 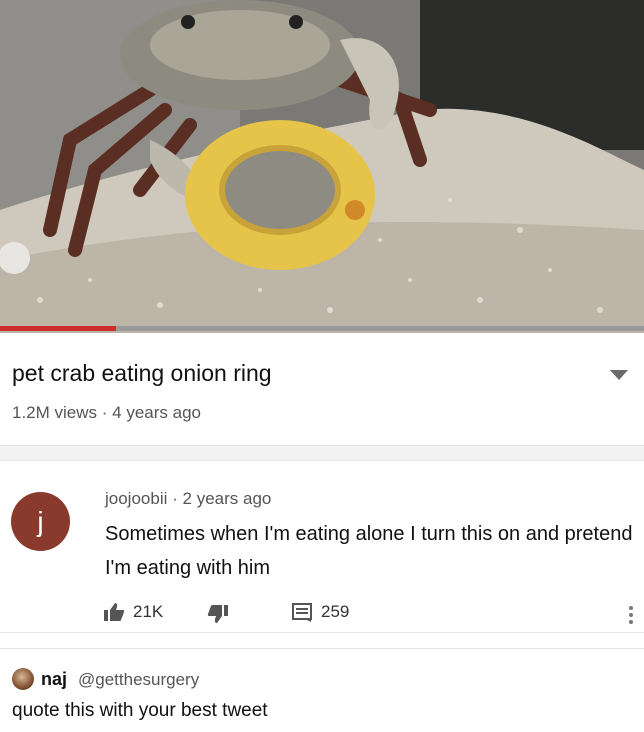 What do you see at coordinates (23, 679) in the screenshot?
I see `tweet-avatar` at bounding box center [23, 679].